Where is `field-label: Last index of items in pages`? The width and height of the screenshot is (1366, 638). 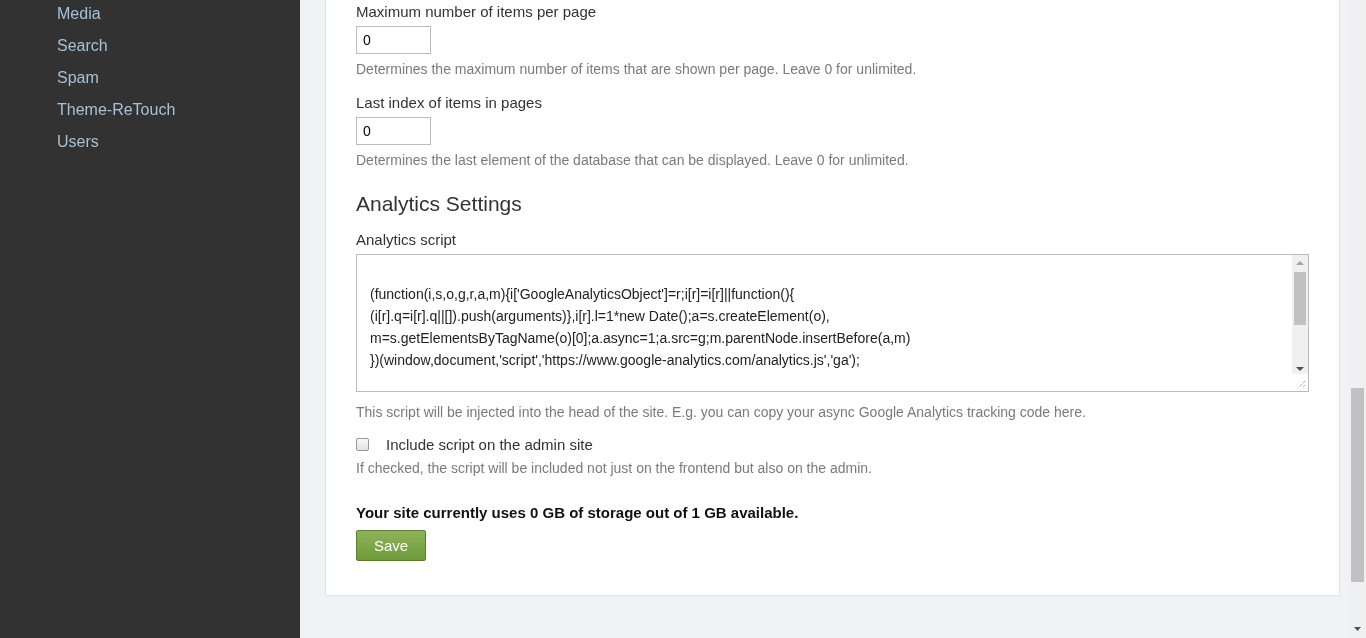 field-label: Last index of items in pages is located at coordinates (449, 103).